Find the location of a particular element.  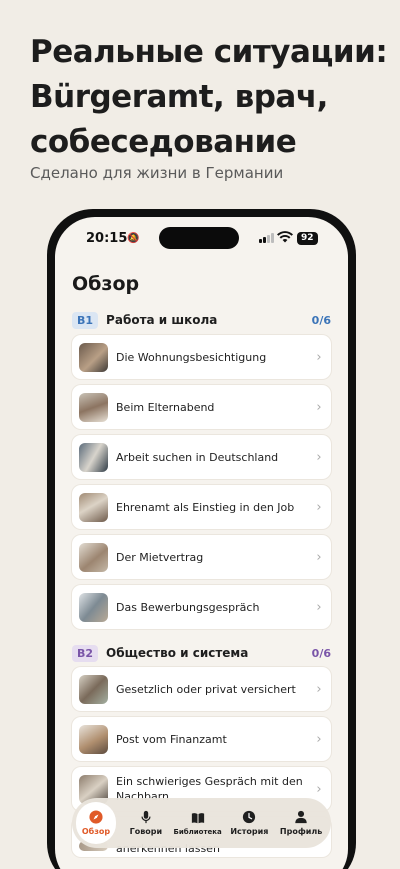

scenario-title: Ehrenamt als Einstieg in den Job is located at coordinates (205, 507).